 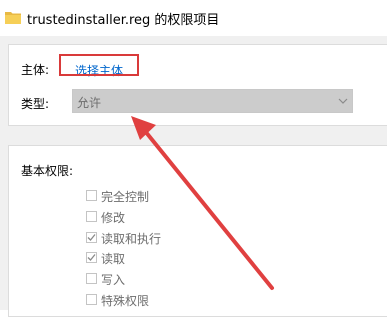 I want to click on highlight-box, so click(x=99, y=65).